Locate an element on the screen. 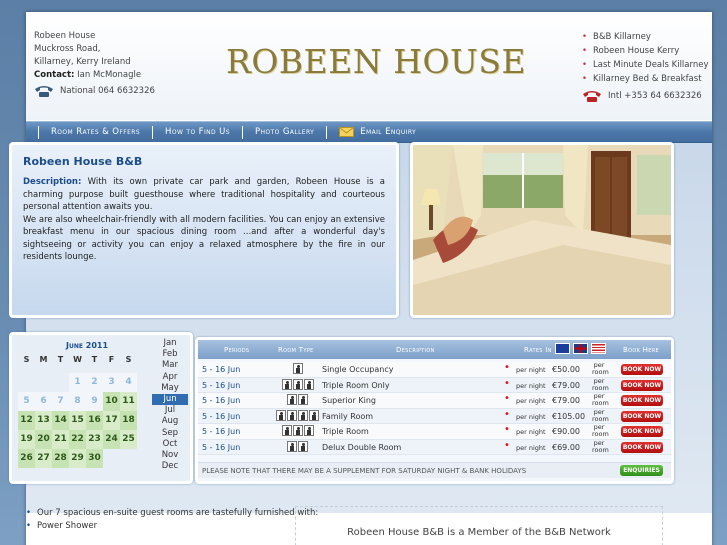 This screenshot has width=727, height=545. enquiries-button: ENQUIRIES is located at coordinates (641, 470).